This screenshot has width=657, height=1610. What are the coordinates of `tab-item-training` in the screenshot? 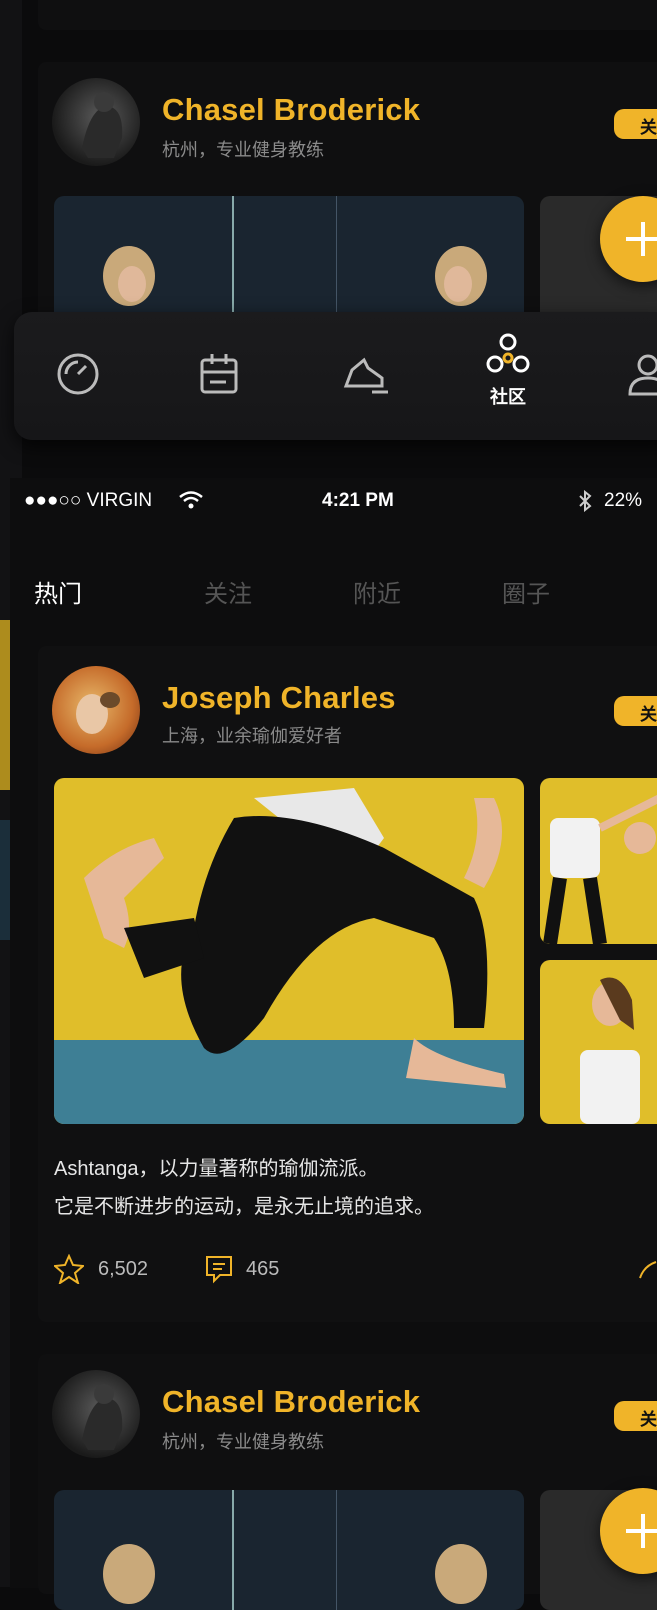 It's located at (366, 376).